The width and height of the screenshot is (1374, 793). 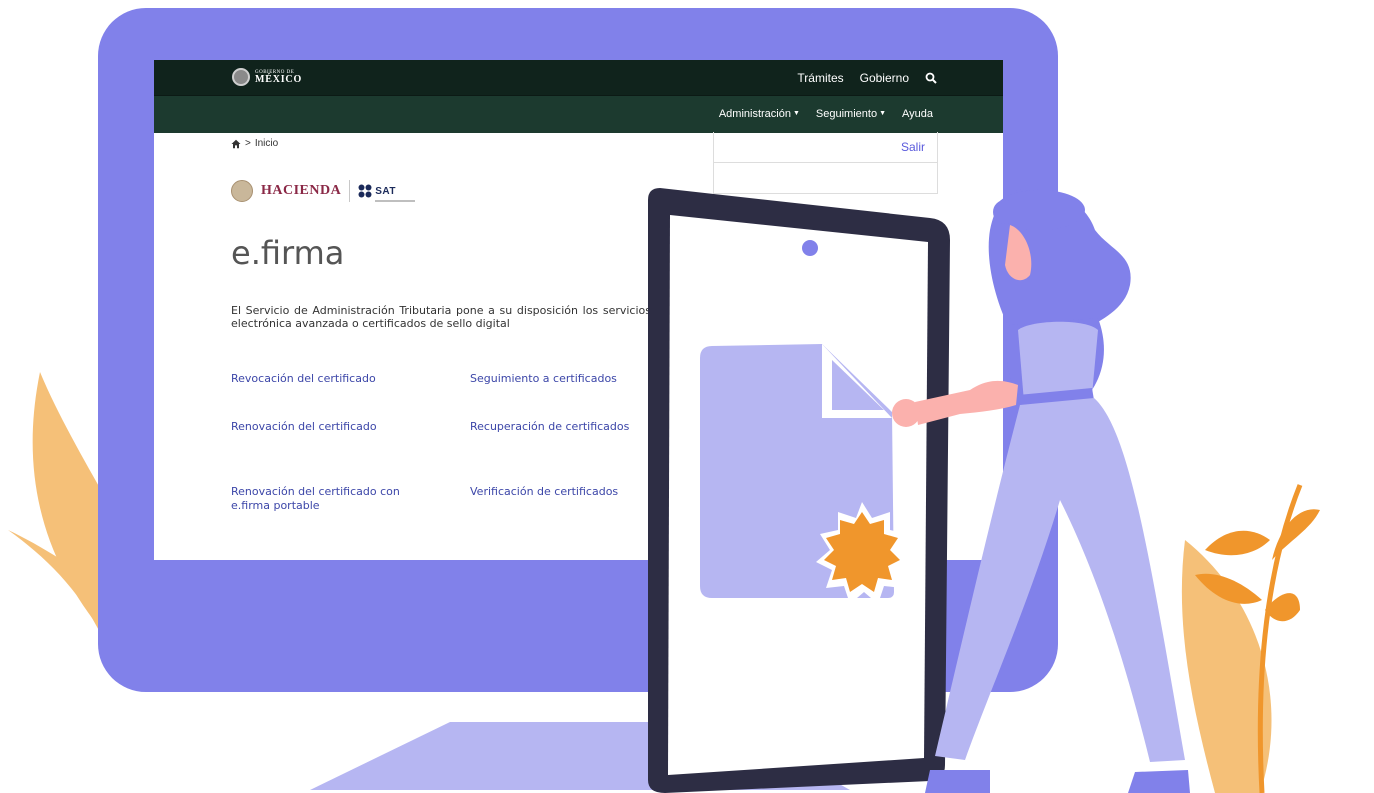 I want to click on search-icon, so click(x=931, y=78).